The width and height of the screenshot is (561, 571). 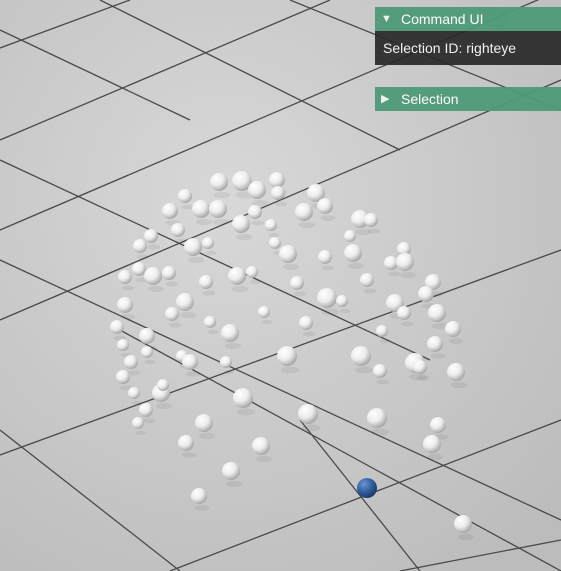 I want to click on selection-panel: ▶ Selection, so click(x=468, y=99).